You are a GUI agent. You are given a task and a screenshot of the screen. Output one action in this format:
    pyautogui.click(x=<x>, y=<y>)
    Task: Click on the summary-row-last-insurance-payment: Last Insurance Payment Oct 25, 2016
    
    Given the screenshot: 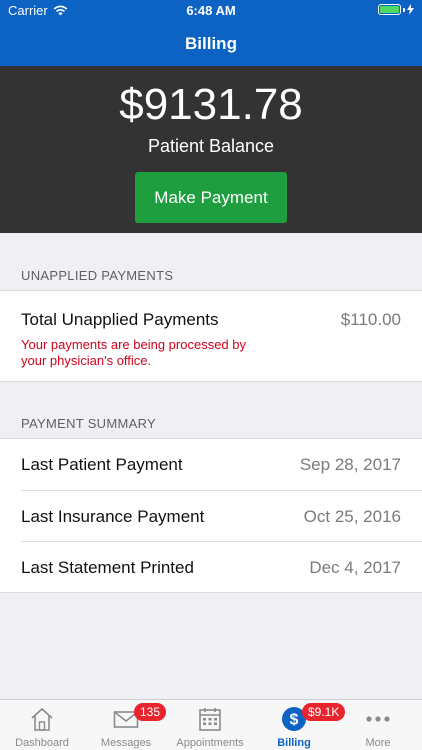 What is the action you would take?
    pyautogui.click(x=221, y=515)
    